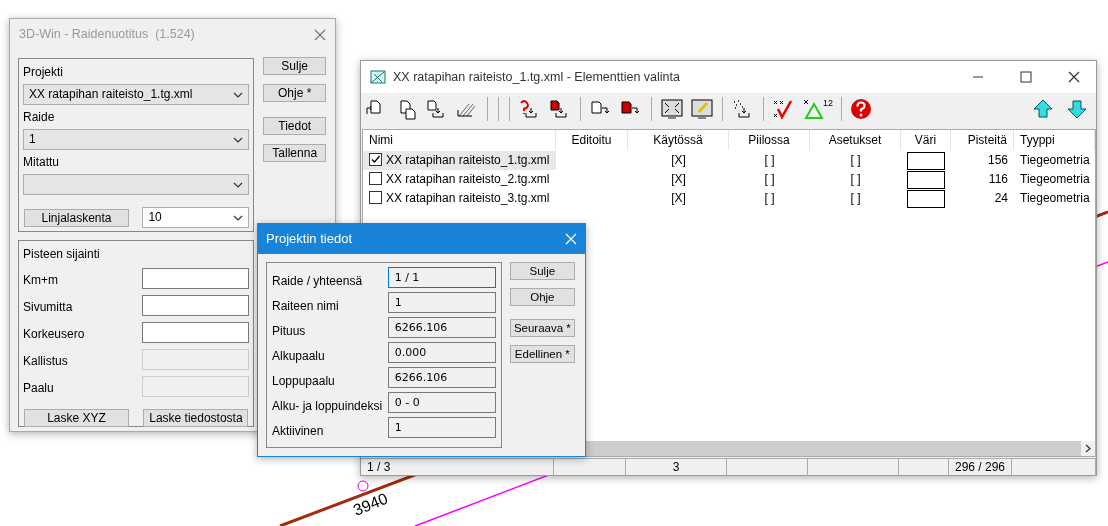 The width and height of the screenshot is (1108, 526). Describe the element at coordinates (468, 160) in the screenshot. I see `row-name: XX ratapihan raiteisto_1.tg.xml` at that location.